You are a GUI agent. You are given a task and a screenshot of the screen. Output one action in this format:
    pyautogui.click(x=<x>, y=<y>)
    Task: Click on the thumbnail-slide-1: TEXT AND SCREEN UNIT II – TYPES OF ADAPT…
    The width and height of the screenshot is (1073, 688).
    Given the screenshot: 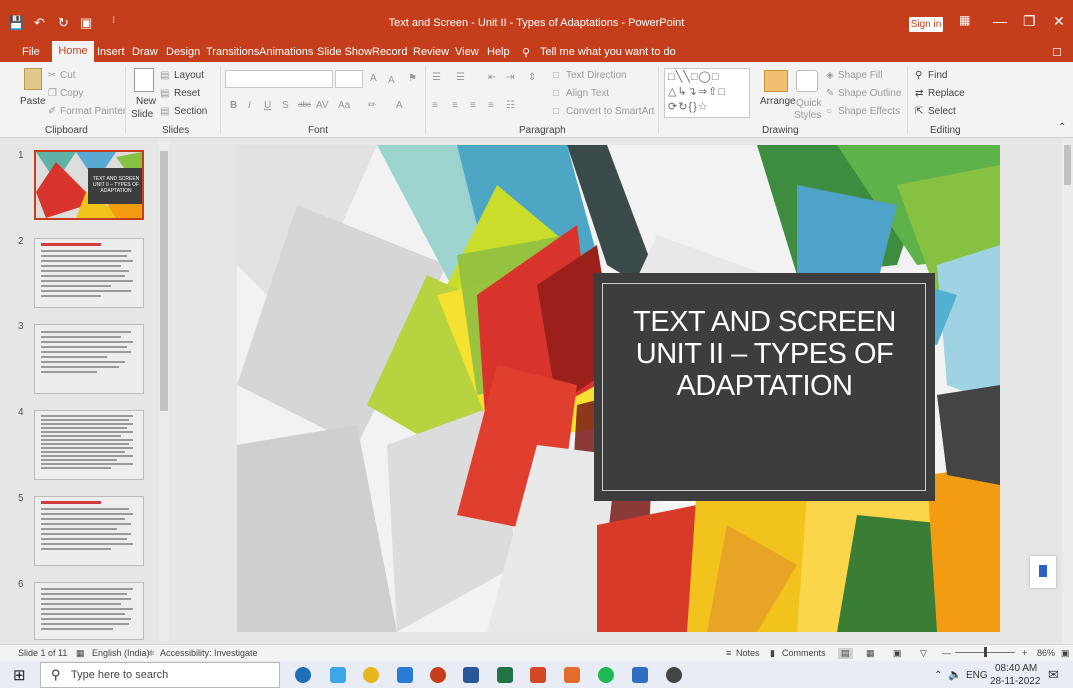 What is the action you would take?
    pyautogui.click(x=89, y=185)
    